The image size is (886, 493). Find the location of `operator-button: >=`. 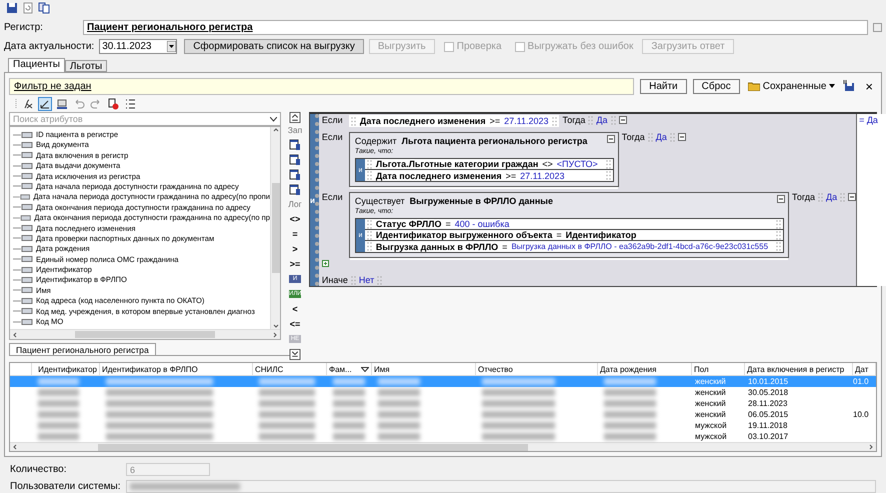

operator-button: >= is located at coordinates (295, 264).